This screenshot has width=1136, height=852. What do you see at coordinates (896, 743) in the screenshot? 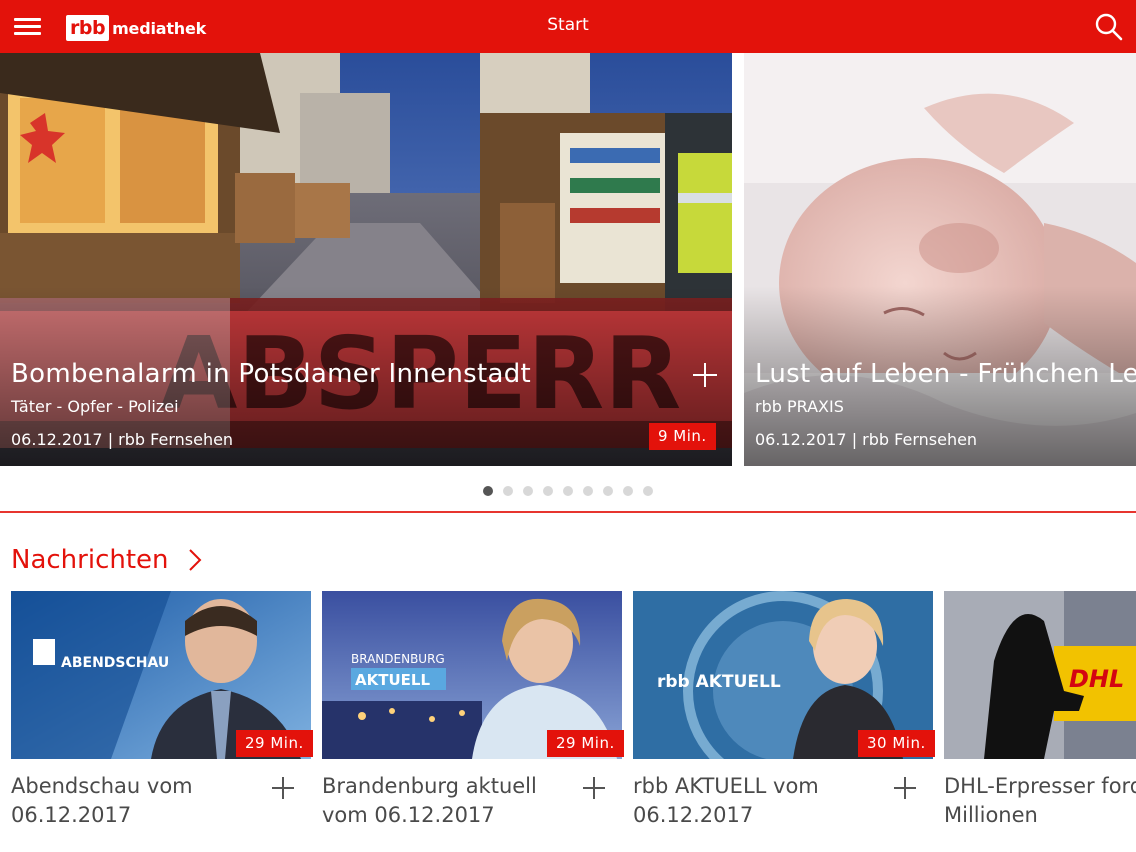
I see `duration-badge: 30 Min.` at bounding box center [896, 743].